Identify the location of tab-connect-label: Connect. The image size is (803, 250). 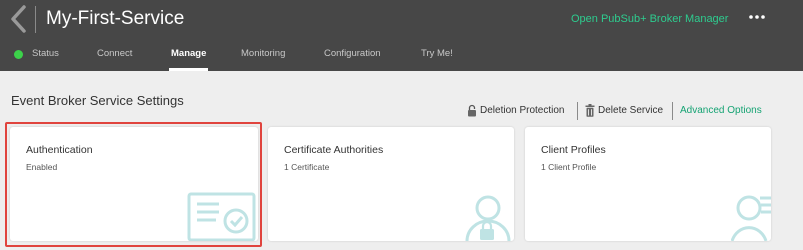
(115, 53).